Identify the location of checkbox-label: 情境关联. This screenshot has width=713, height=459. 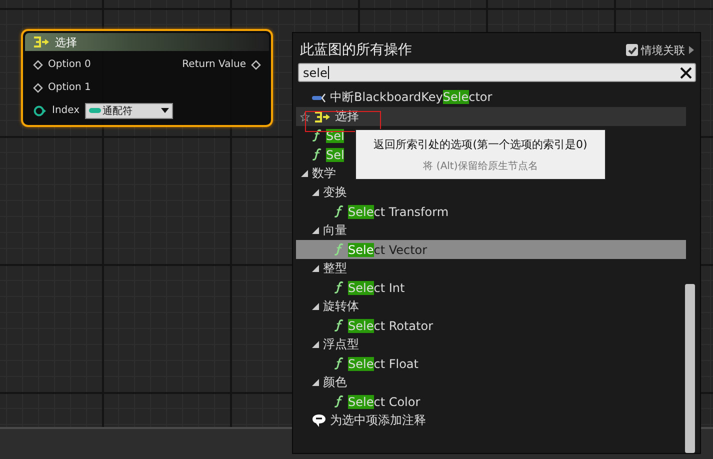
(663, 50).